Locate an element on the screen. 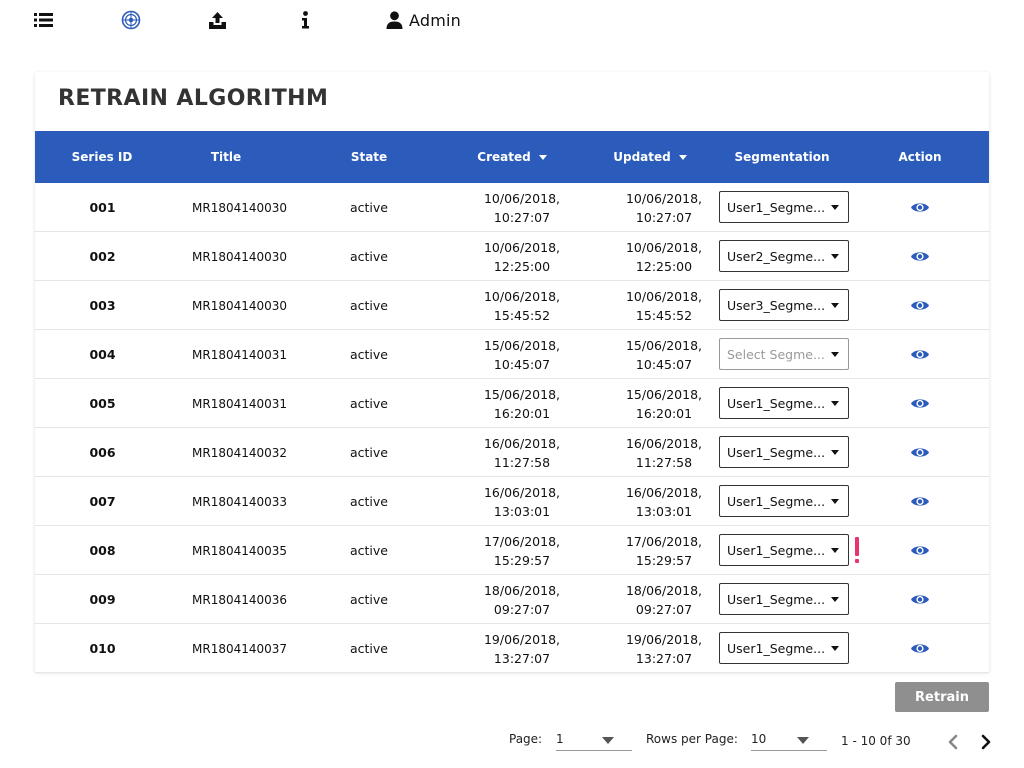 This screenshot has width=1024, height=768. top-toolbar: Admin is located at coordinates (512, 20).